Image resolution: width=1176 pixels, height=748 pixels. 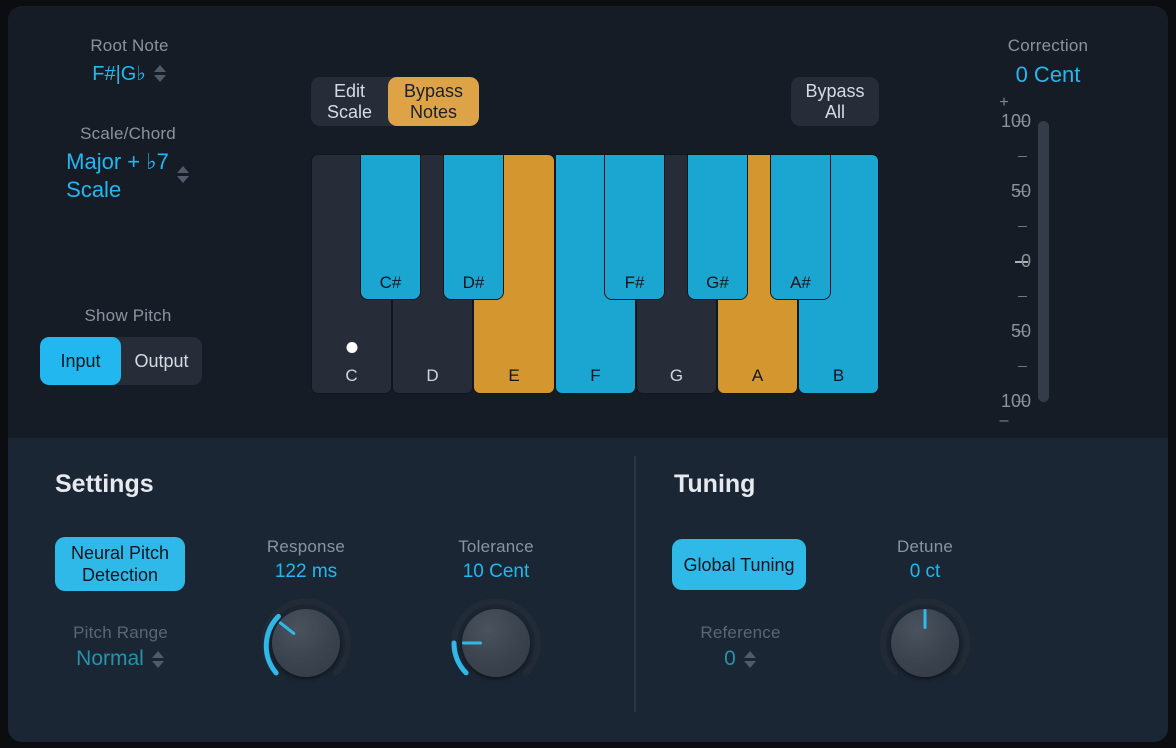 I want to click on meter-minus-sign: –, so click(x=1004, y=420).